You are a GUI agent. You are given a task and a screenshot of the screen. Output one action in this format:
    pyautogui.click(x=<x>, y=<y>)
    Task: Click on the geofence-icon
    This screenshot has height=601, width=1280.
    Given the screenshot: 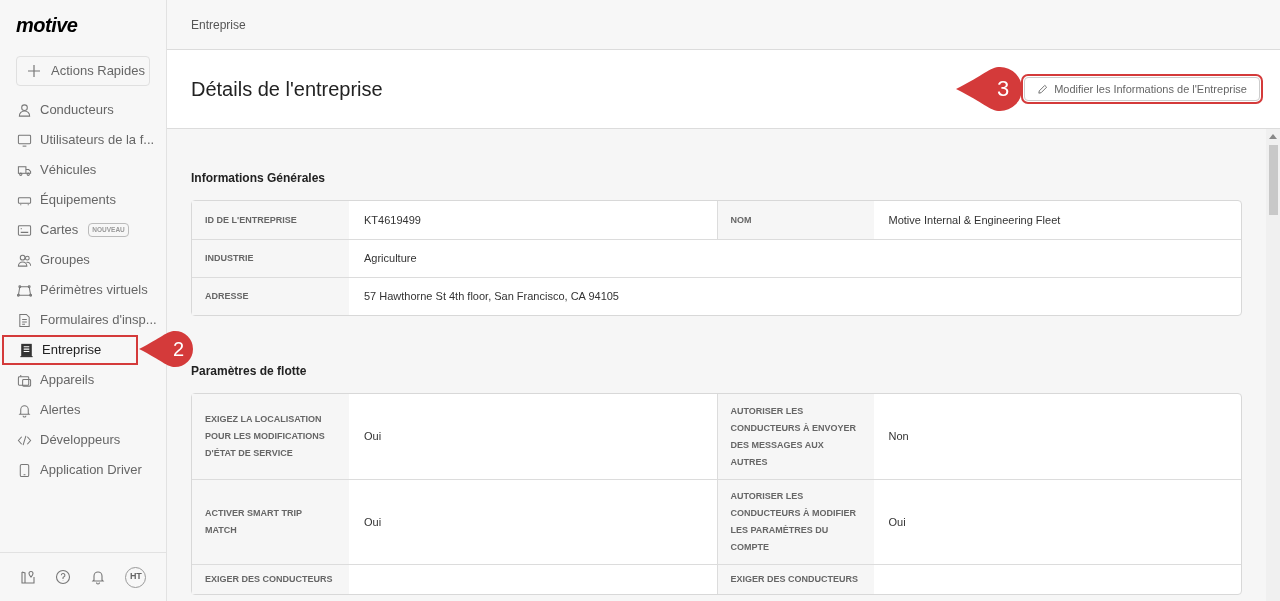 What is the action you would take?
    pyautogui.click(x=24, y=290)
    